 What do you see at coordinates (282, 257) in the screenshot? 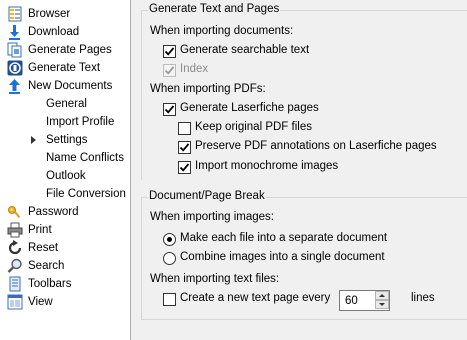
I see `single-document-label: Combine images into a single document` at bounding box center [282, 257].